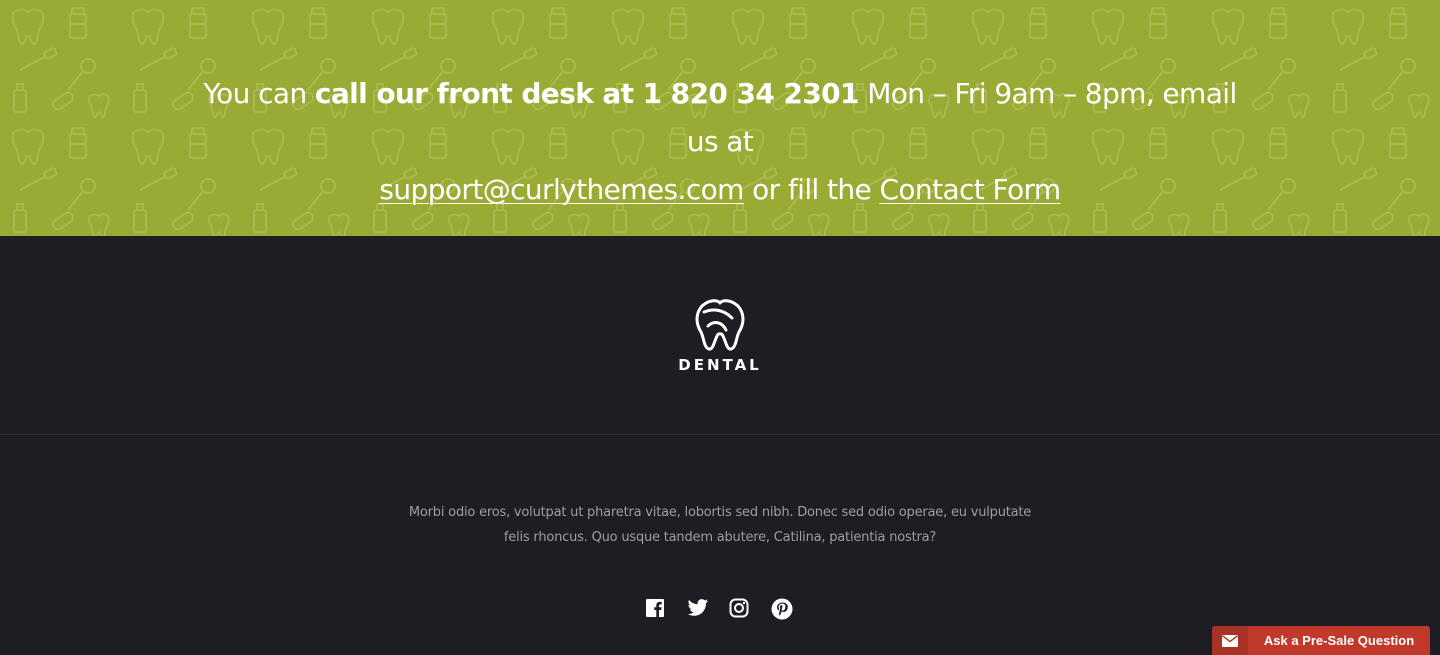  Describe the element at coordinates (1339, 640) in the screenshot. I see `presale-button-label: Ask a Pre-Sale Question` at that location.